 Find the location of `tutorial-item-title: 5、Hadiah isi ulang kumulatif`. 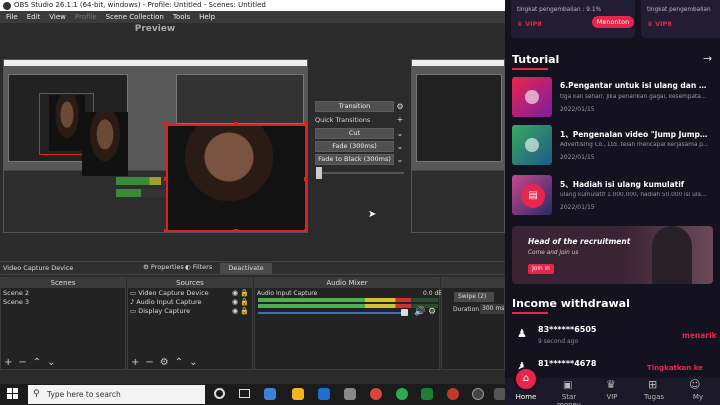

tutorial-item-title: 5、Hadiah isi ulang kumulatif is located at coordinates (635, 184).